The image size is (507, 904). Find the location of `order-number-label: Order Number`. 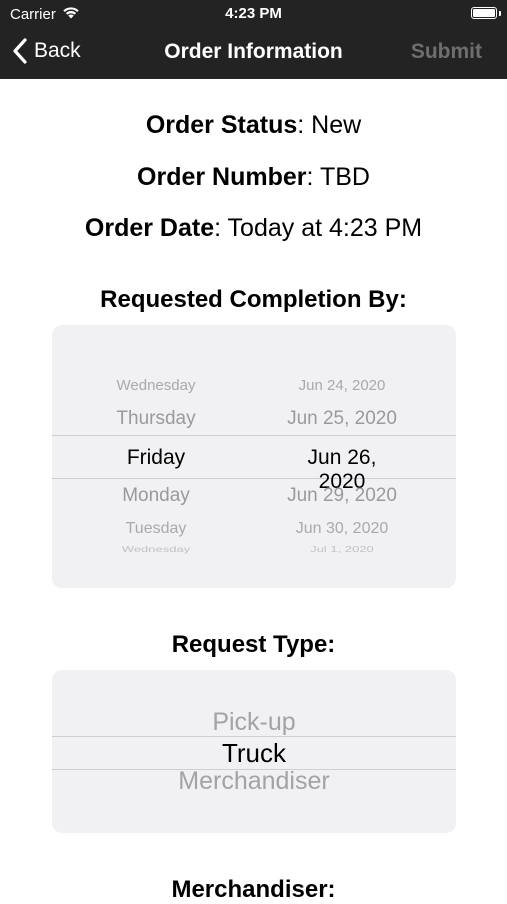

order-number-label: Order Number is located at coordinates (222, 177).